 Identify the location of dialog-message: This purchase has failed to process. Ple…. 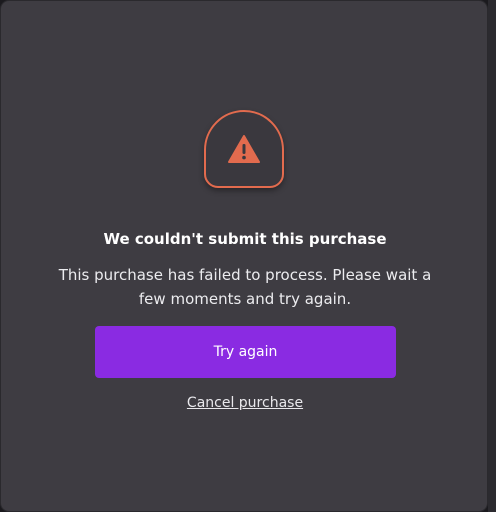
(245, 287).